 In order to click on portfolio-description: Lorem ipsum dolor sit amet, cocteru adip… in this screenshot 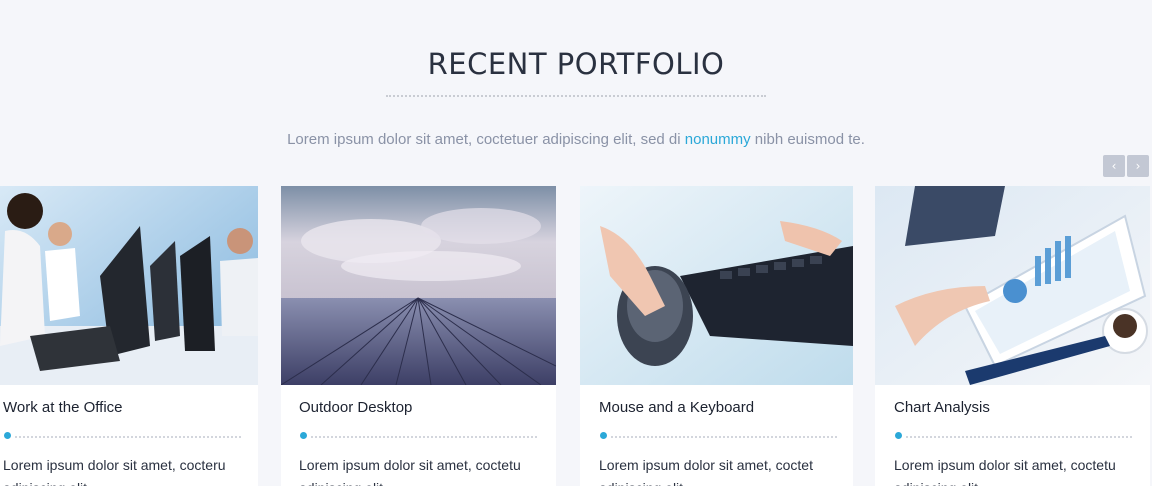, I will do `click(114, 471)`.